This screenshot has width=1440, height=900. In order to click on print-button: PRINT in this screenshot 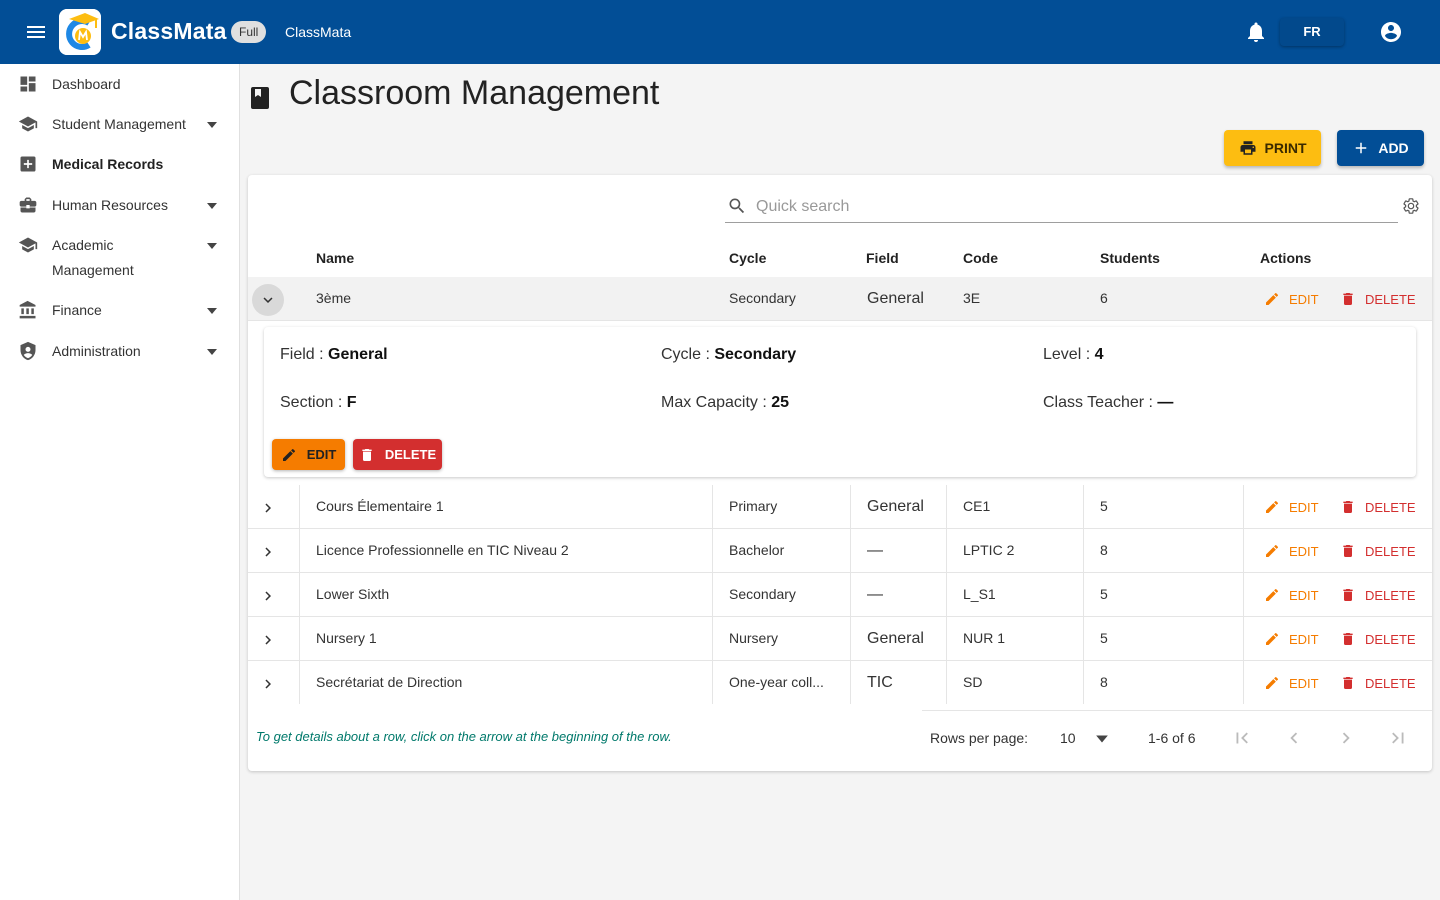, I will do `click(1272, 148)`.